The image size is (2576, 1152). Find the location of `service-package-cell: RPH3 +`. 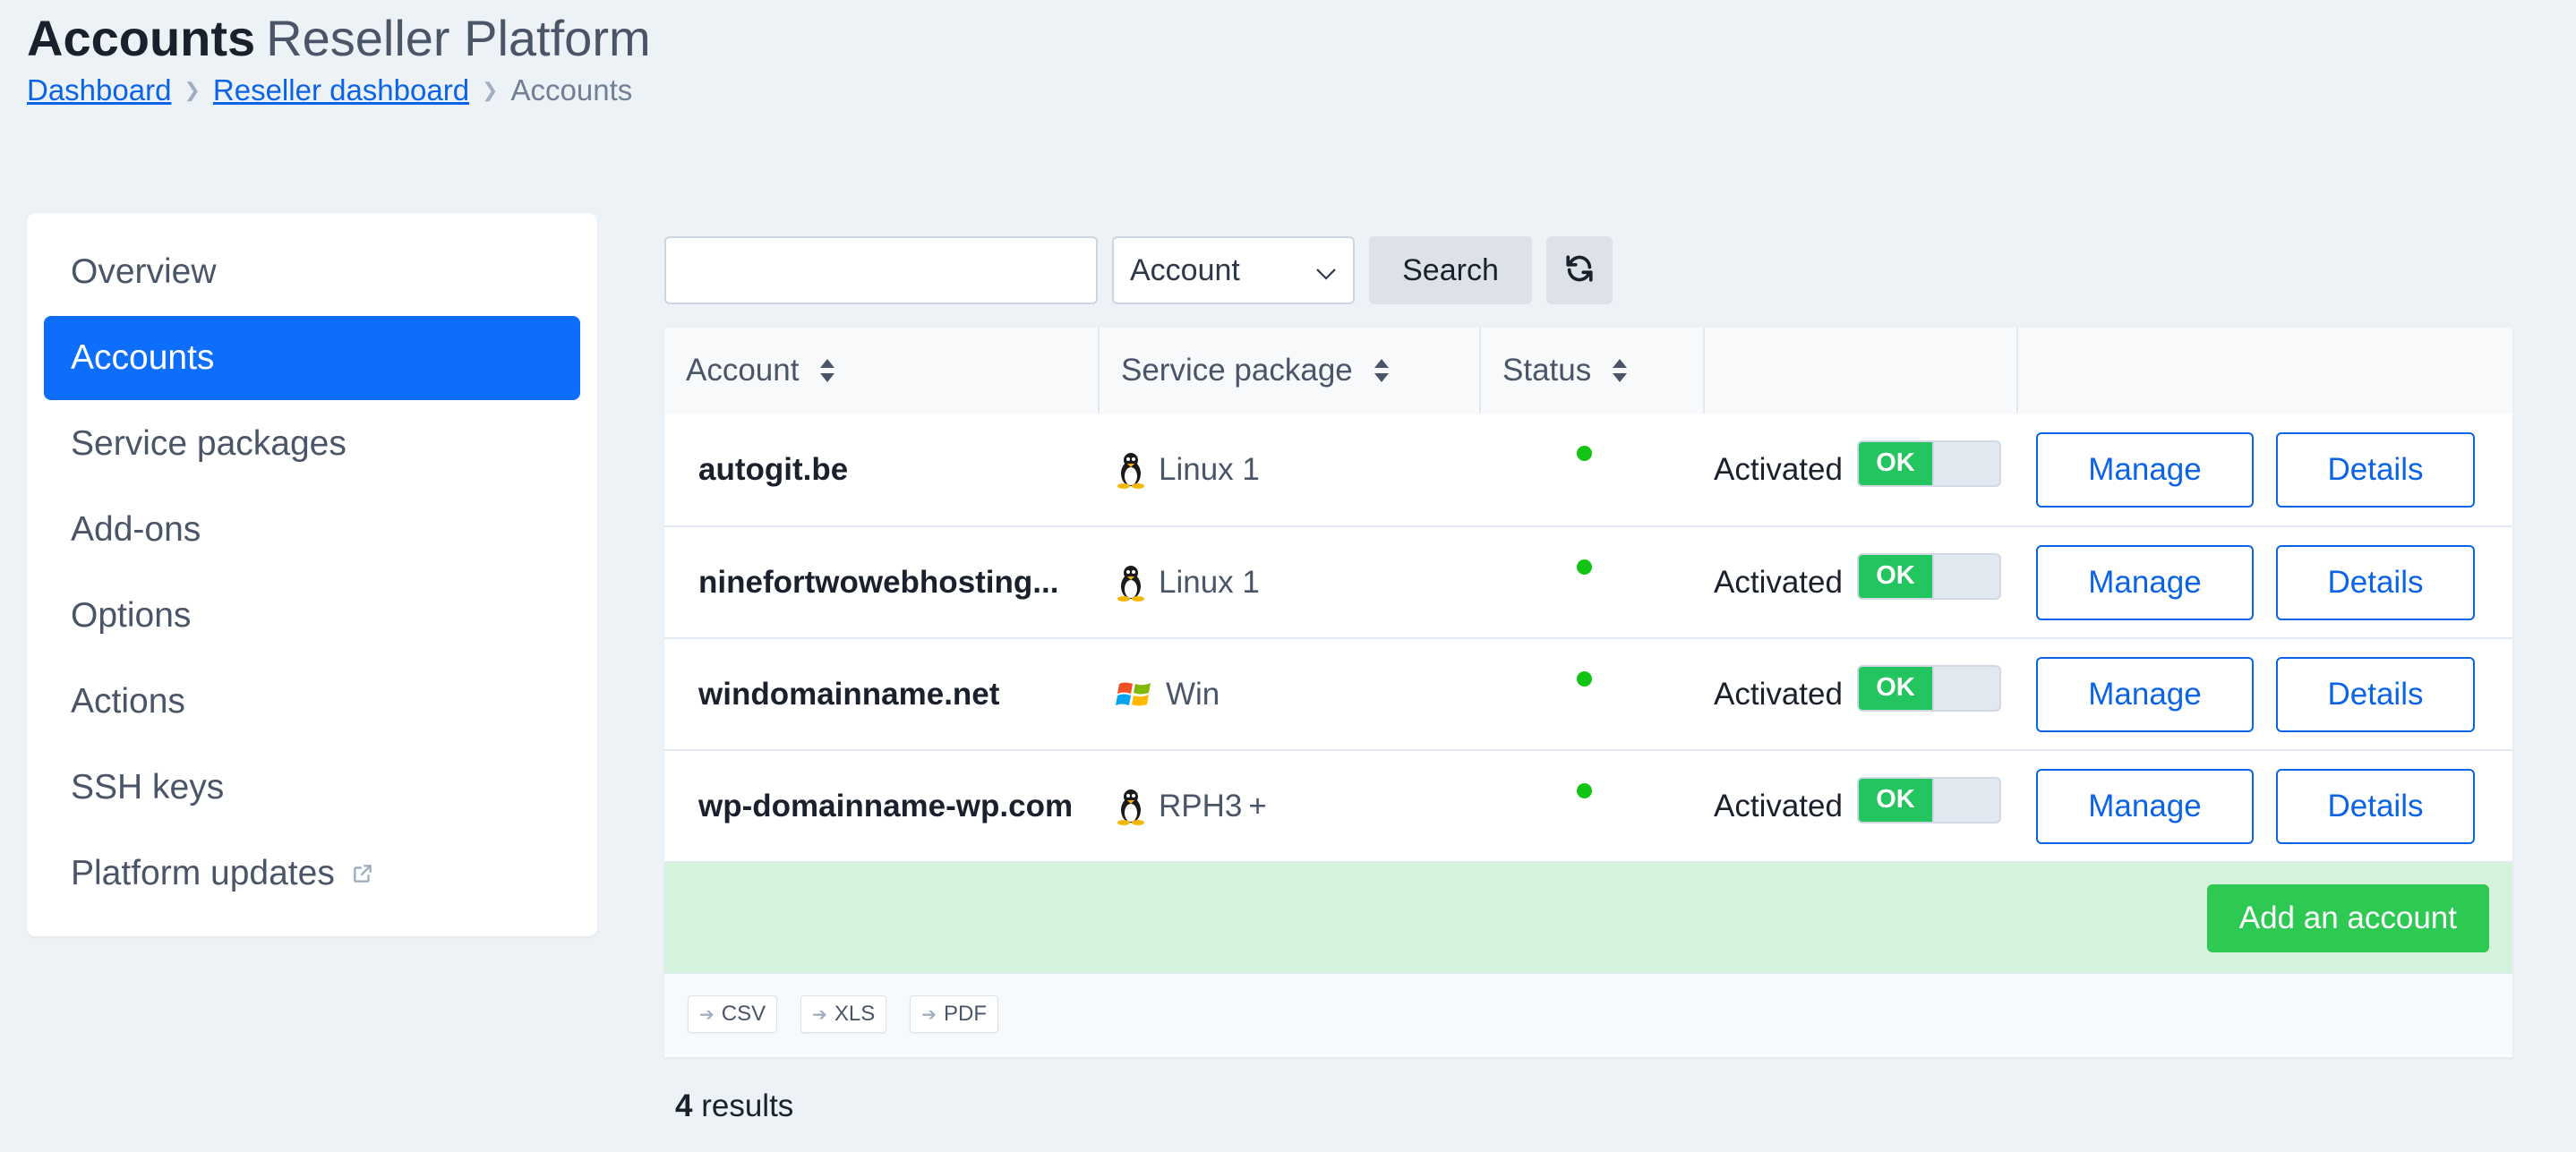

service-package-cell: RPH3 + is located at coordinates (1290, 806).